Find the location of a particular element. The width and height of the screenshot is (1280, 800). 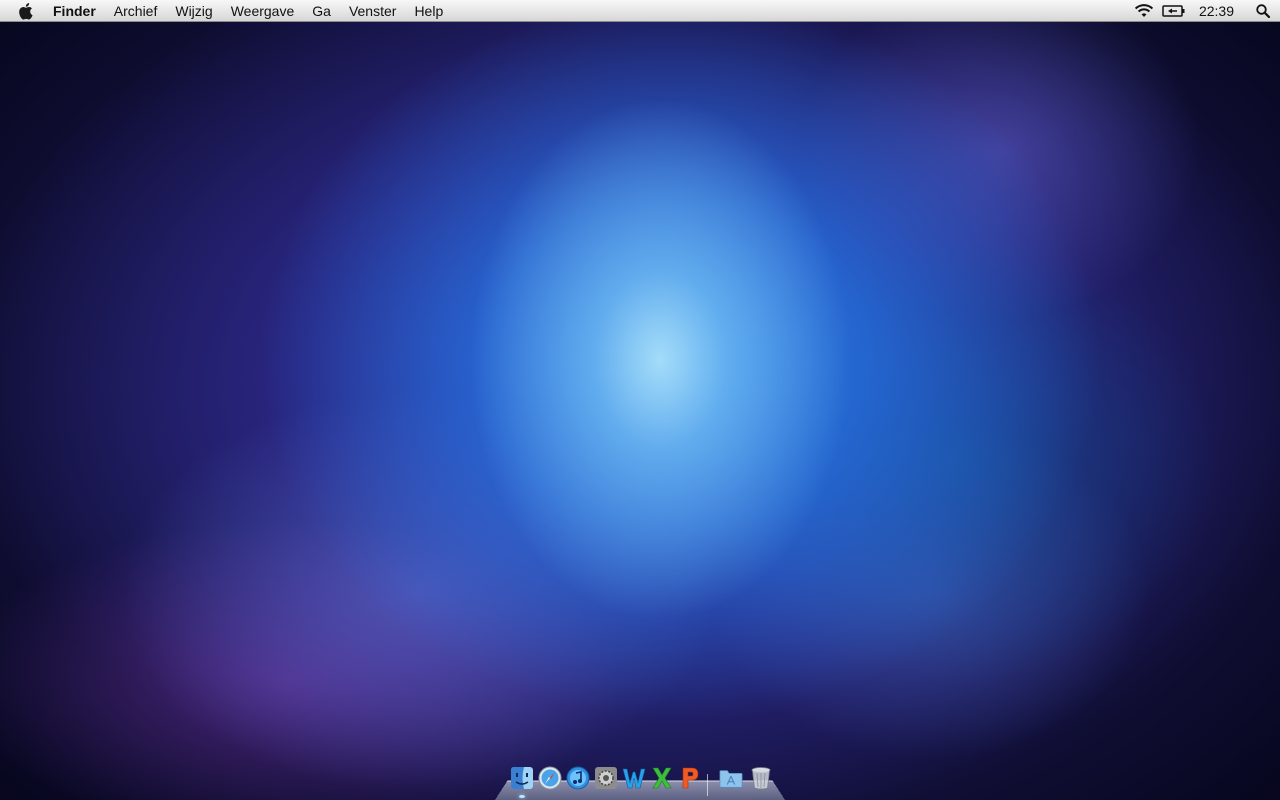

dock-item-powerpoint is located at coordinates (690, 778).